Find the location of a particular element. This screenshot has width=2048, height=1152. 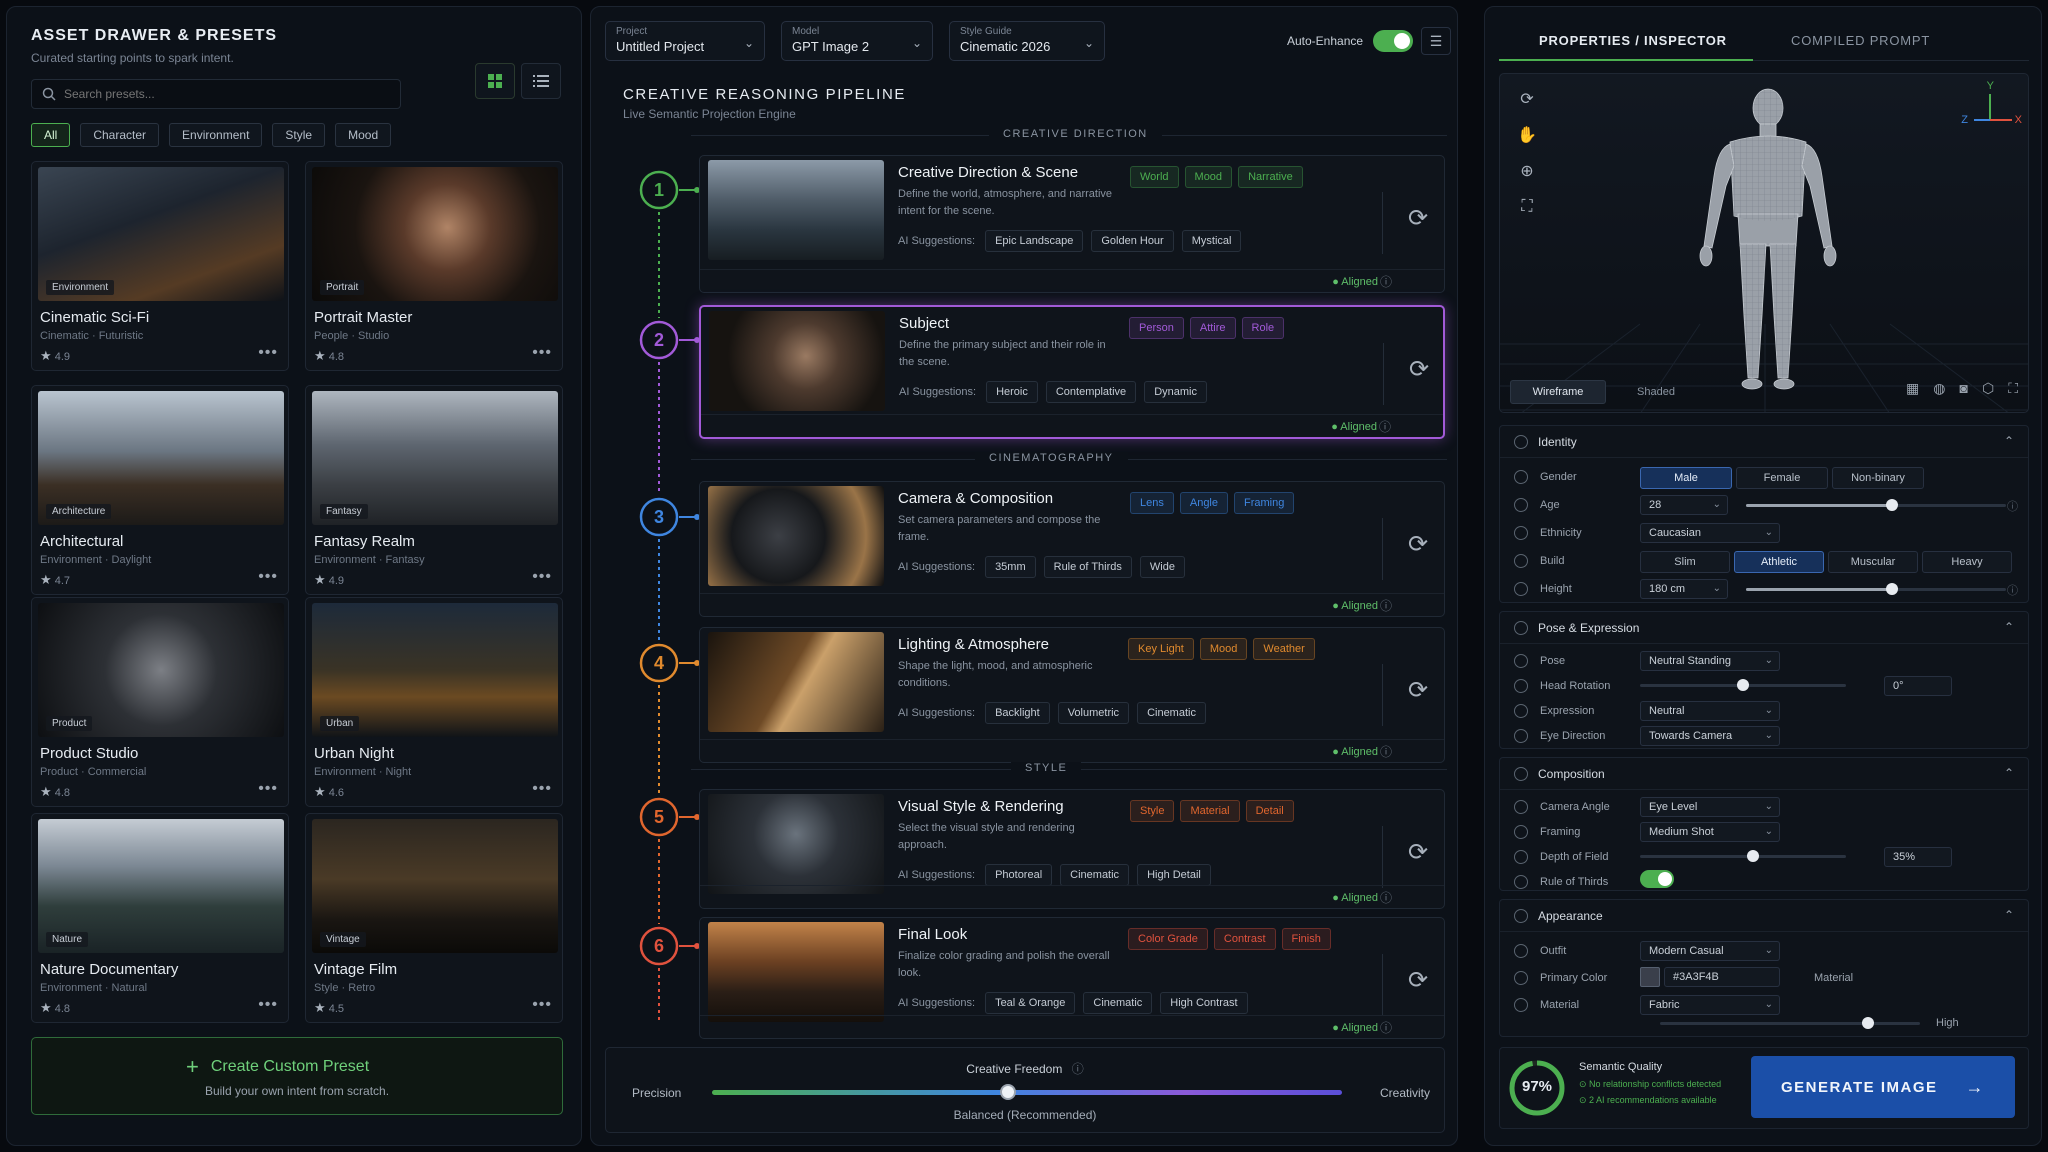

pan-hand-icon: ✋ is located at coordinates (1527, 135).